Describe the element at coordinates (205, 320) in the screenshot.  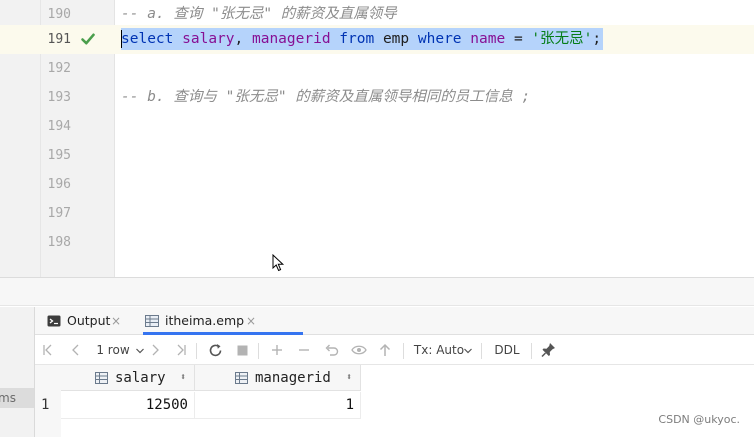
I see `tab-itheima-label: itheima.emp` at that location.